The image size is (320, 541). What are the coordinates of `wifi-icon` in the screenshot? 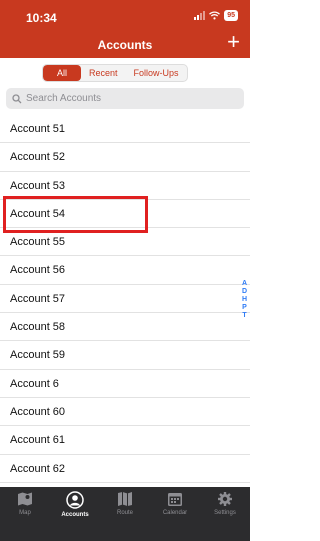 It's located at (215, 15).